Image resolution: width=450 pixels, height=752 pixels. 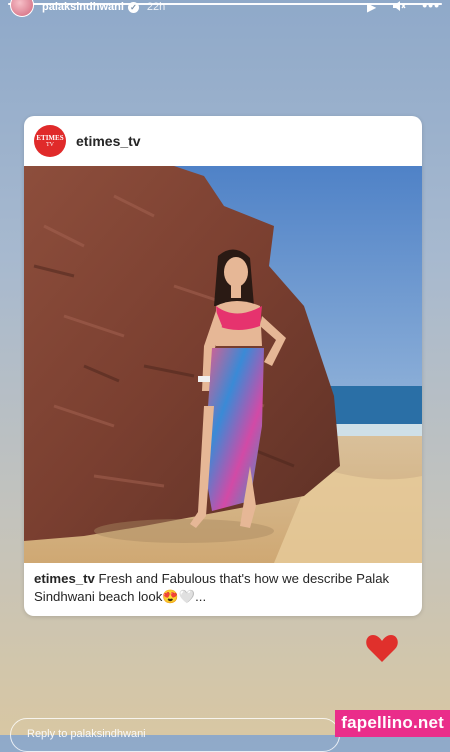 What do you see at coordinates (22, 8) in the screenshot?
I see `avatar` at bounding box center [22, 8].